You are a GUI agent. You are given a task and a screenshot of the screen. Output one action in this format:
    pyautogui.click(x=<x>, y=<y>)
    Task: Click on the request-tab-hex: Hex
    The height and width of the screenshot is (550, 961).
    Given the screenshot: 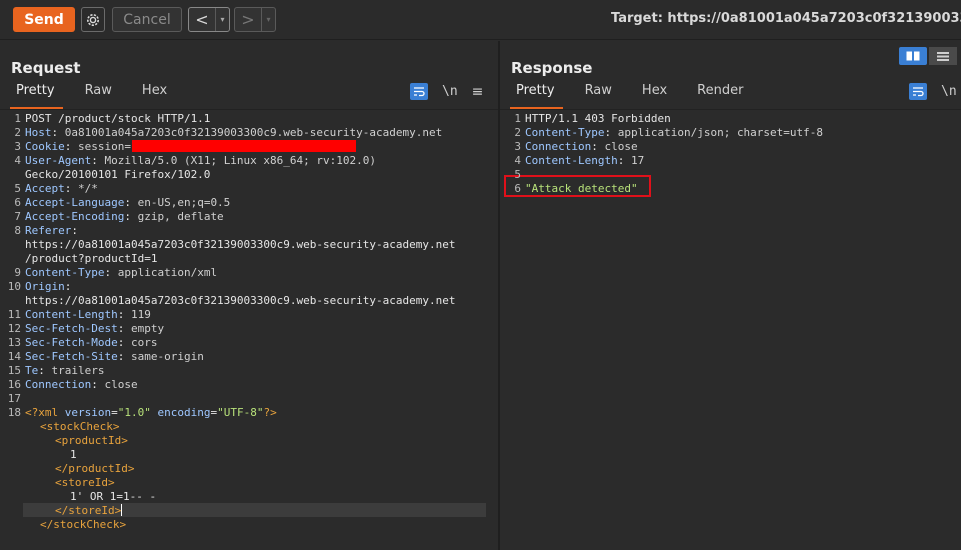 What is the action you would take?
    pyautogui.click(x=154, y=94)
    